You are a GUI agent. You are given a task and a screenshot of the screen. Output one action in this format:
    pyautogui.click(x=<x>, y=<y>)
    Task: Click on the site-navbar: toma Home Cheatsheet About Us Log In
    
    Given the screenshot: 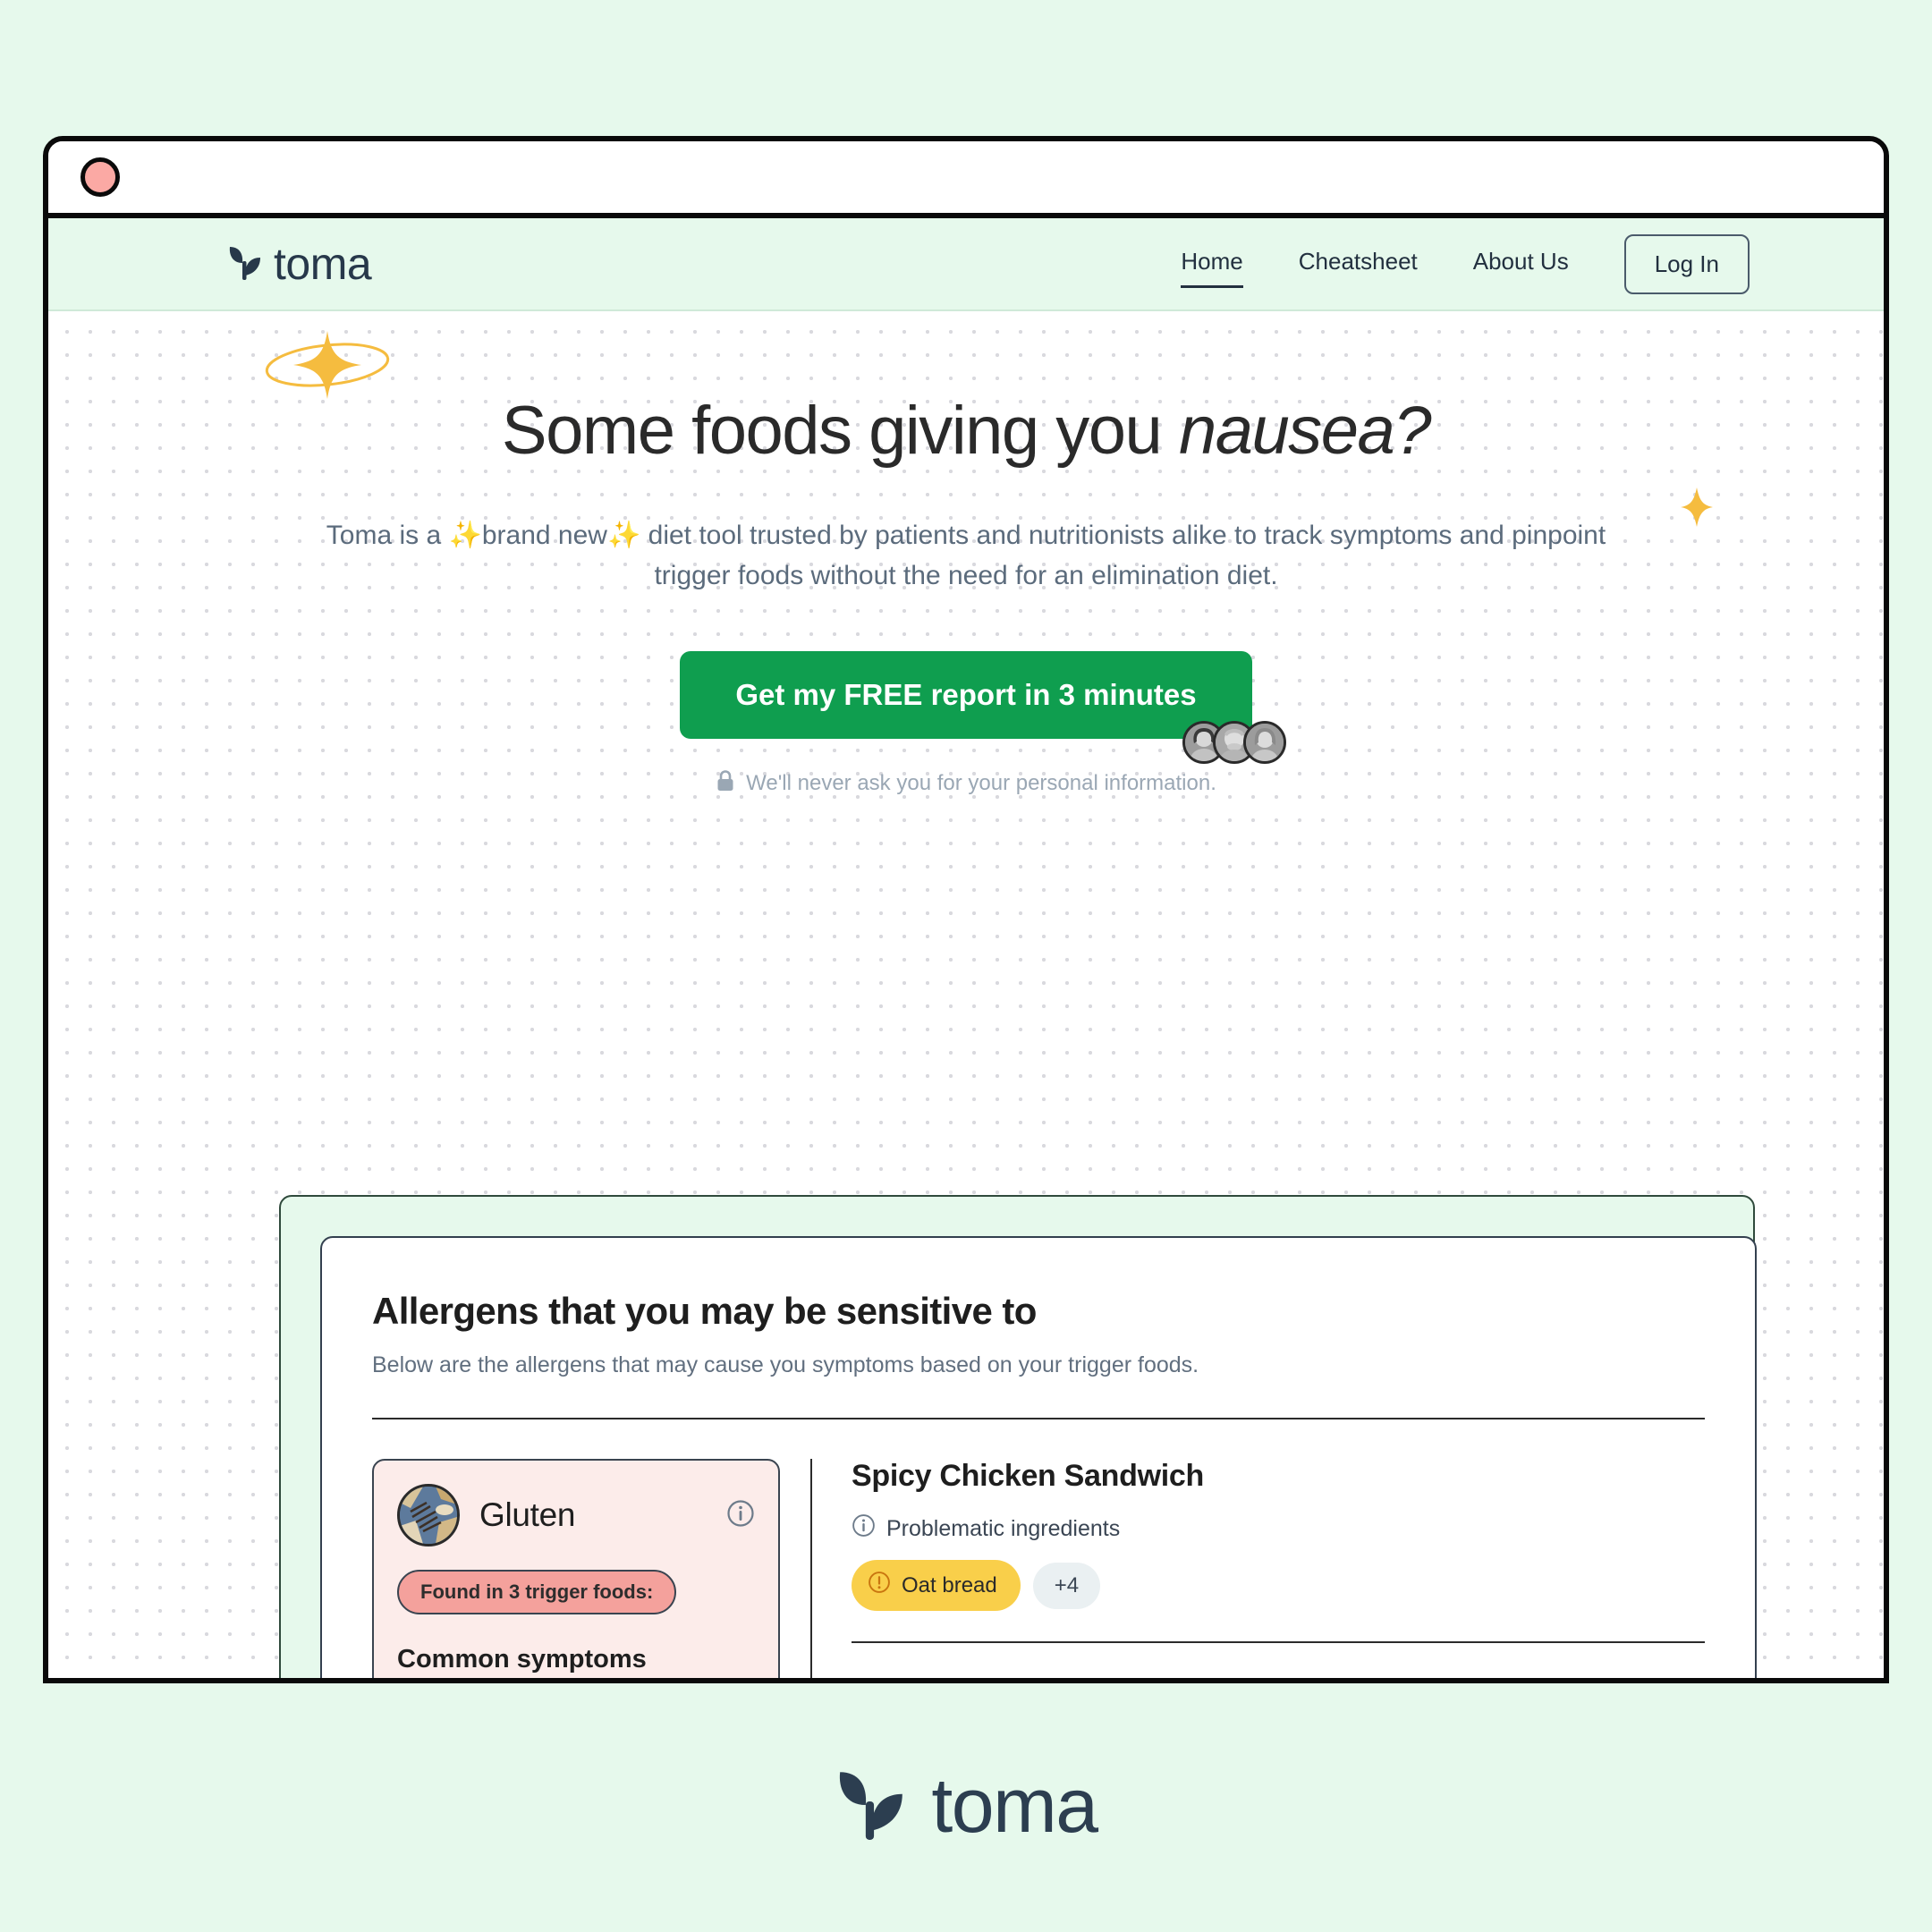 What is the action you would take?
    pyautogui.click(x=966, y=264)
    